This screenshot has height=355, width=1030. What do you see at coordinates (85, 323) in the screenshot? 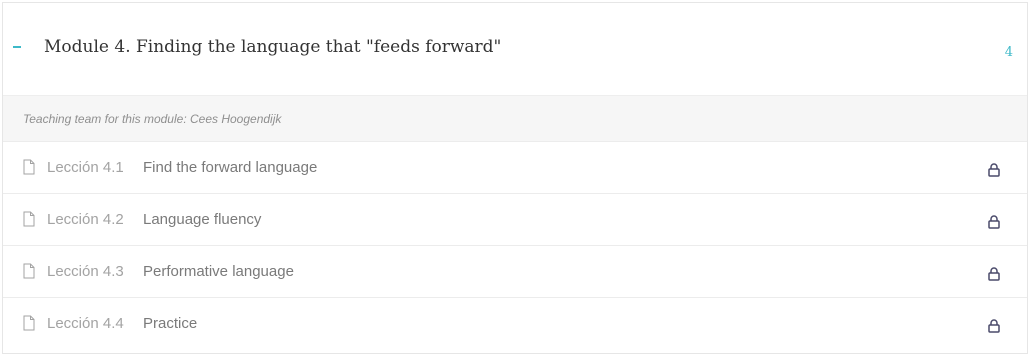
I see `lesson-number: Lección 4.4` at bounding box center [85, 323].